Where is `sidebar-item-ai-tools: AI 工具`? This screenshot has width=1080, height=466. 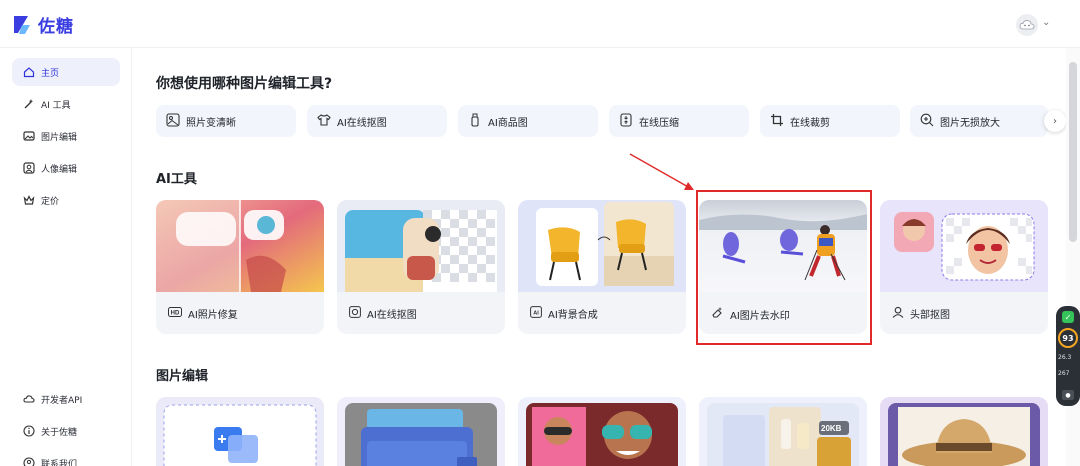 sidebar-item-ai-tools: AI 工具 is located at coordinates (66, 104).